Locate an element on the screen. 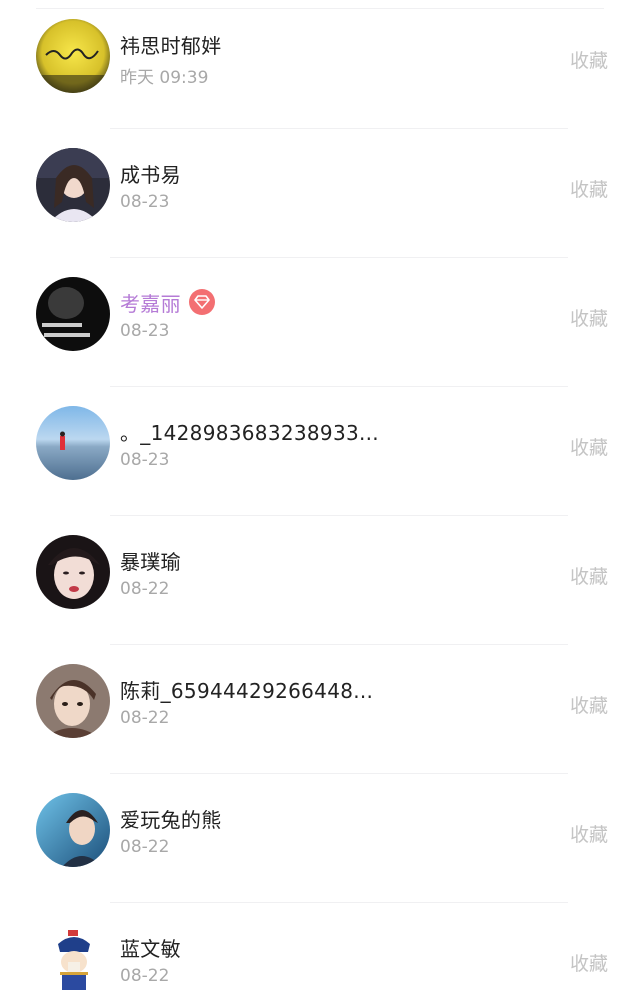  list-item: 祎思时郁姅 昨天 09:39 收藏 is located at coordinates (320, 64).